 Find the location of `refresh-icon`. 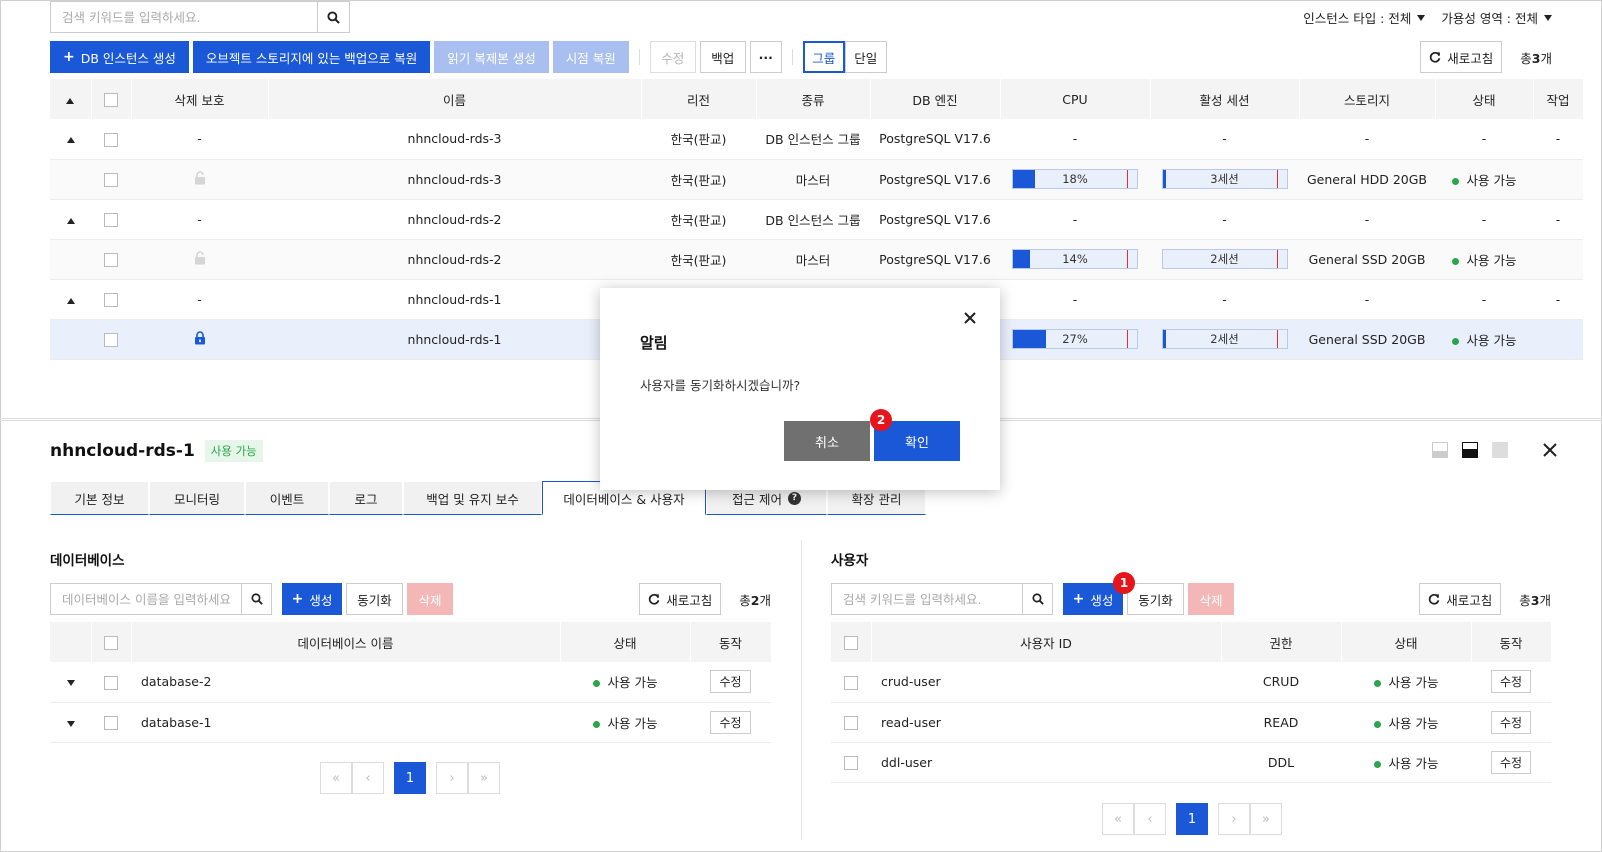

refresh-icon is located at coordinates (1435, 57).